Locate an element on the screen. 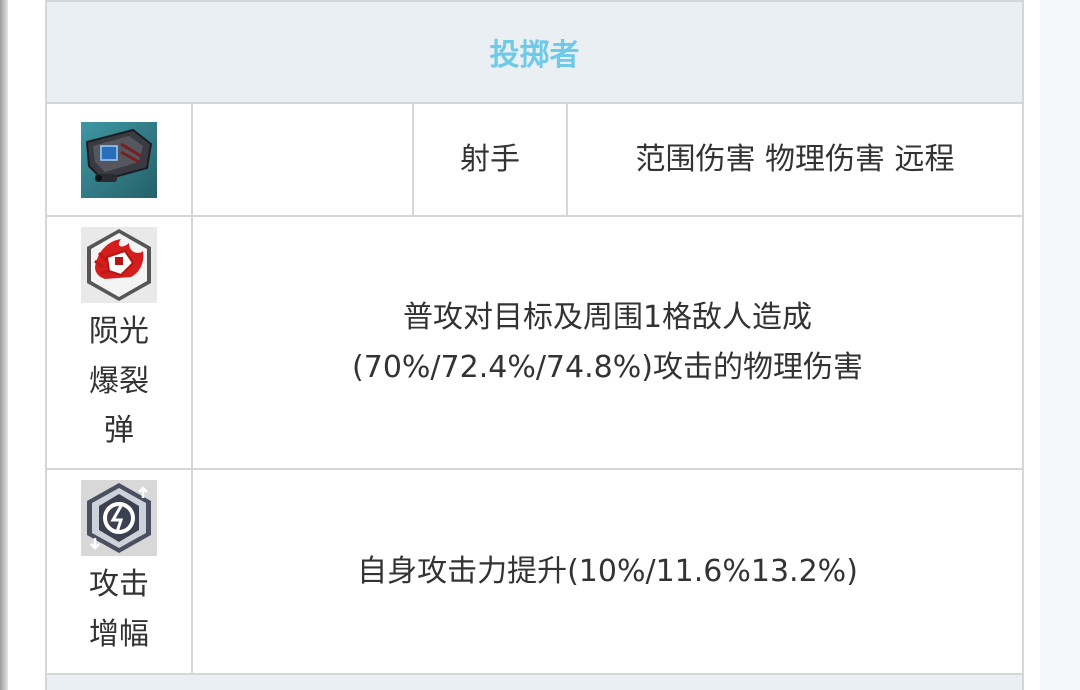  attack-boost-icon is located at coordinates (119, 518).